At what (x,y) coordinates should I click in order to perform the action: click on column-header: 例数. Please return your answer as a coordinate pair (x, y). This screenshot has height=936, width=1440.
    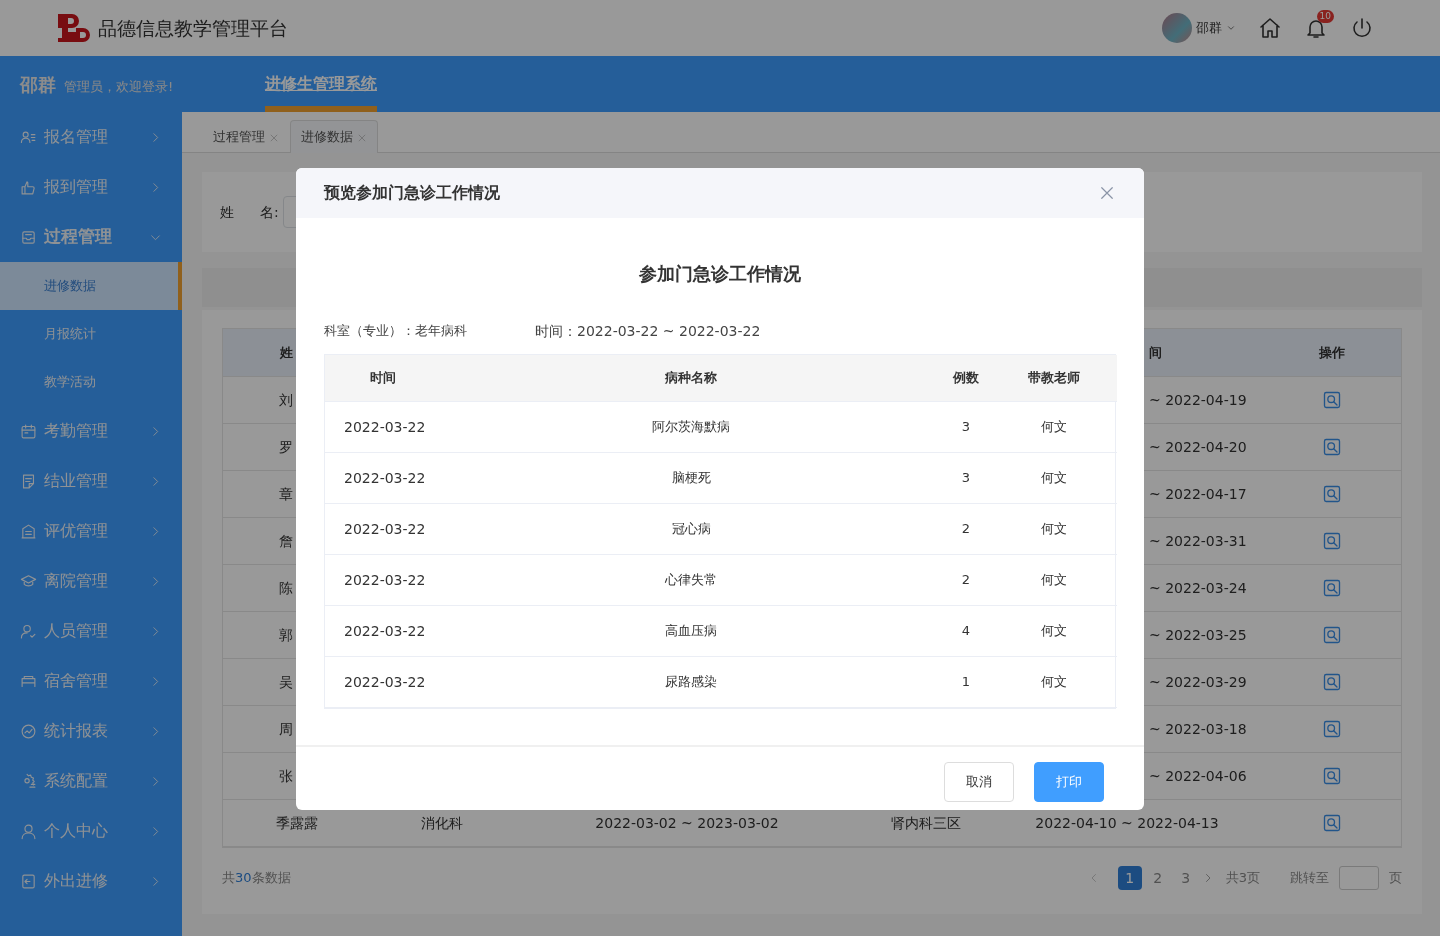
    Looking at the image, I should click on (966, 378).